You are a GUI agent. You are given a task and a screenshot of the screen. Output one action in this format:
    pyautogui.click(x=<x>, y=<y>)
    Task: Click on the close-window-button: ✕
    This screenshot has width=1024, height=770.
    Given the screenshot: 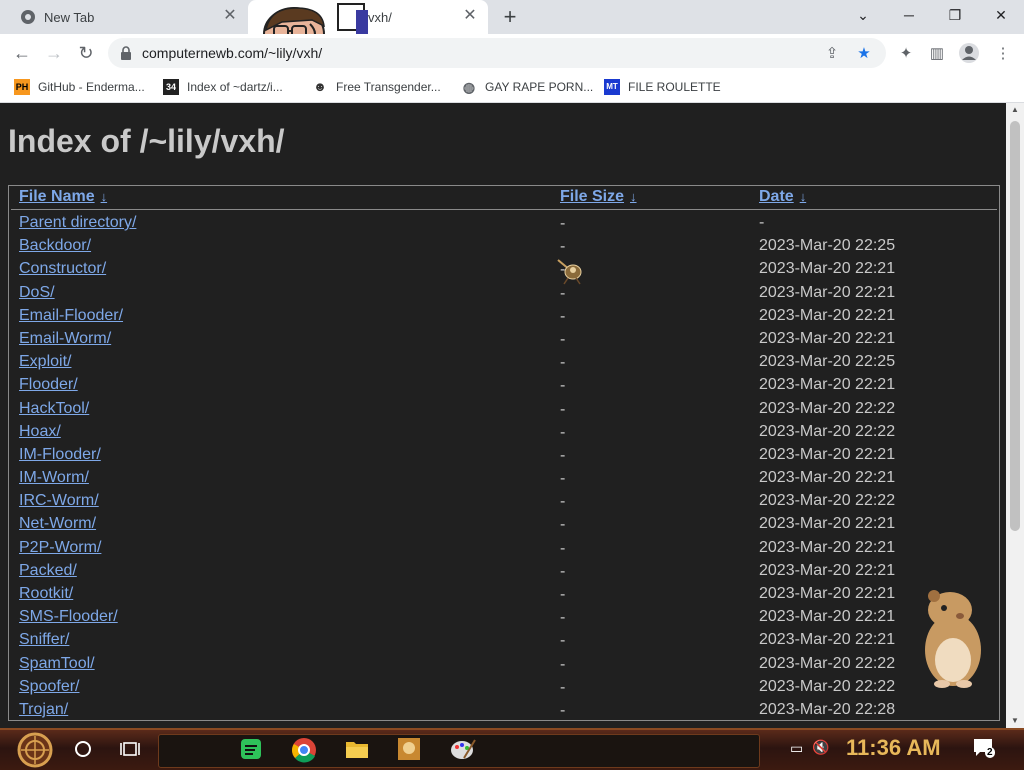 What is the action you would take?
    pyautogui.click(x=1001, y=17)
    